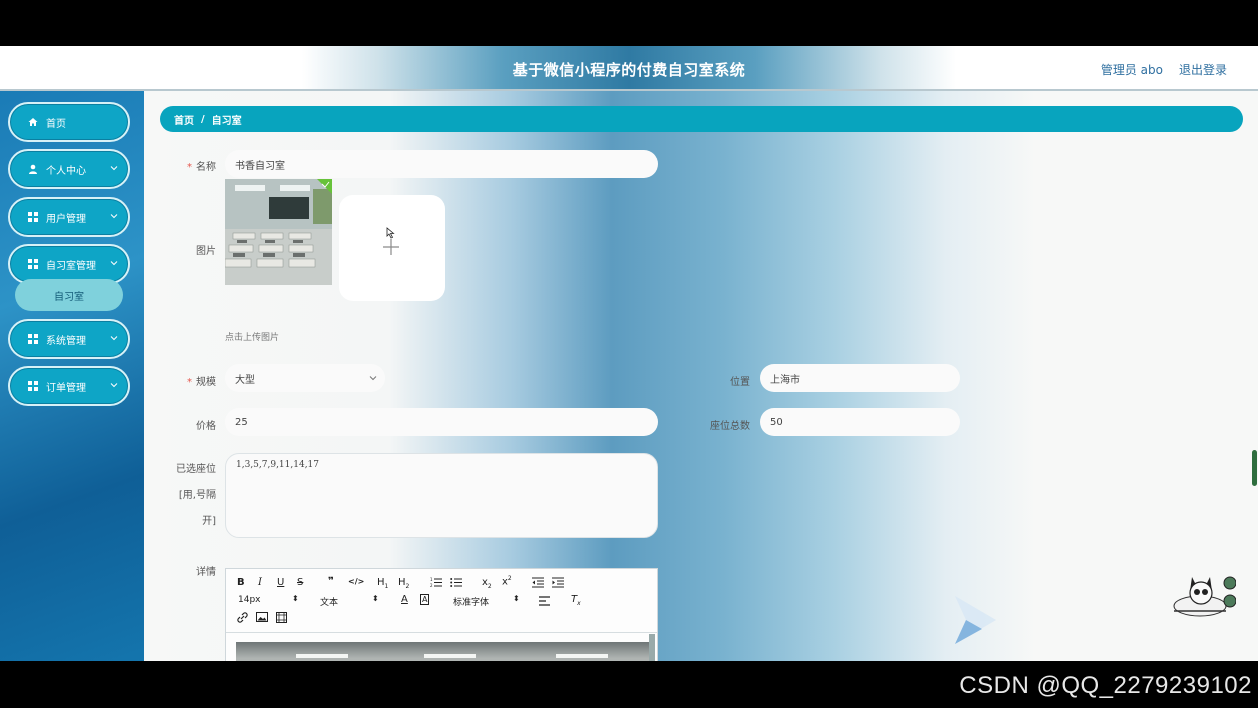  Describe the element at coordinates (196, 469) in the screenshot. I see `selected-seats-label-line1: 已选座位` at that location.